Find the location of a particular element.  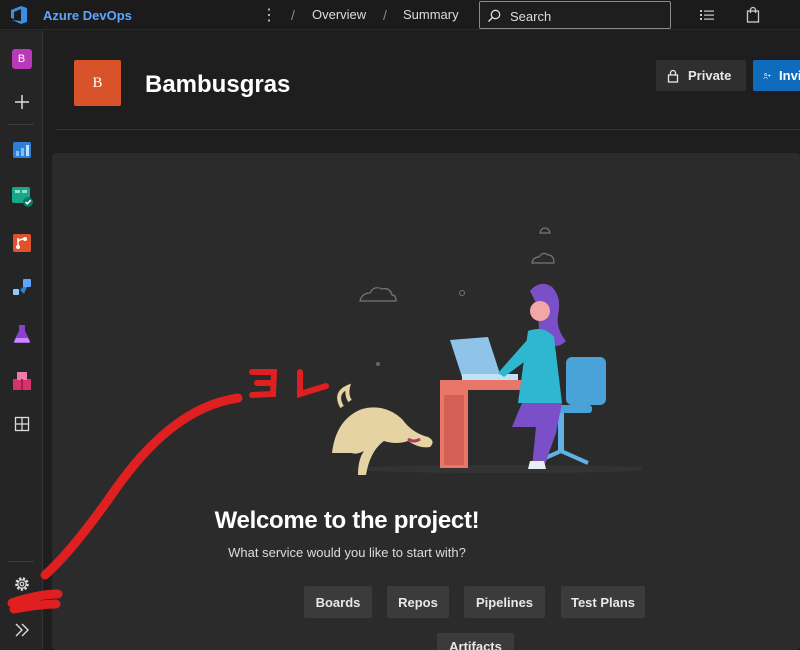

add-people-icon is located at coordinates (767, 75).